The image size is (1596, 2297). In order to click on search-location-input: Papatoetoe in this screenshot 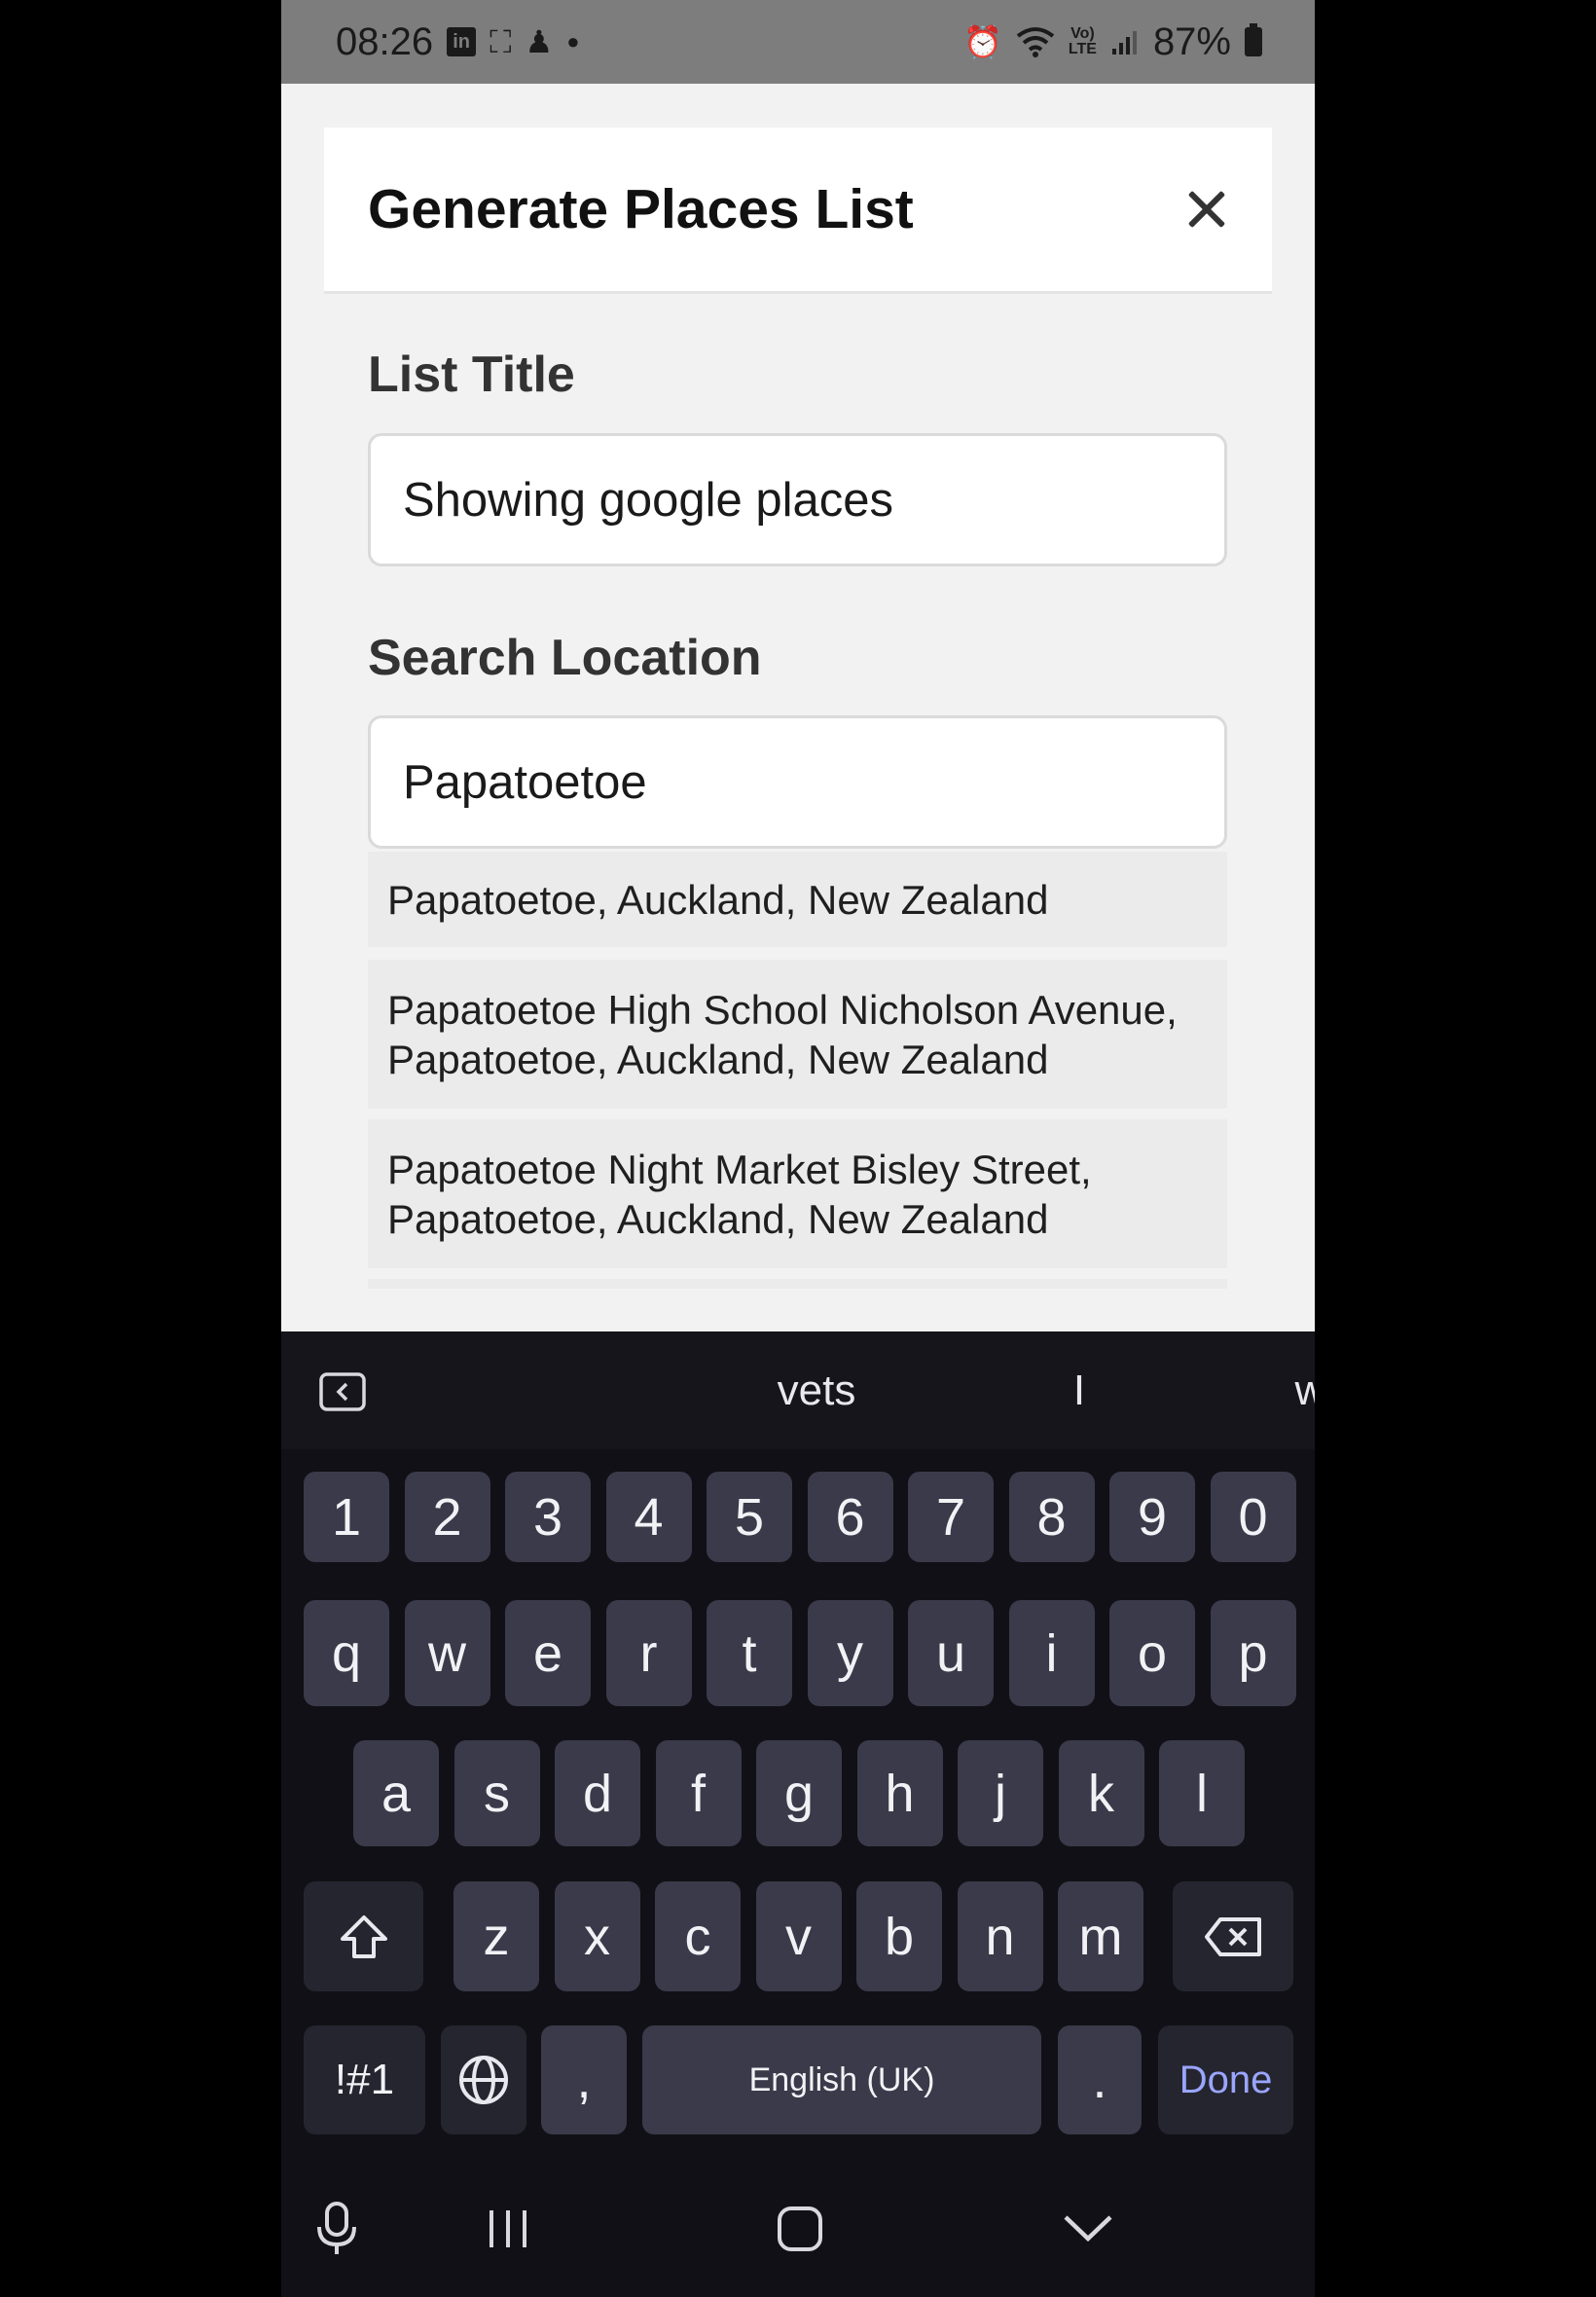, I will do `click(798, 782)`.